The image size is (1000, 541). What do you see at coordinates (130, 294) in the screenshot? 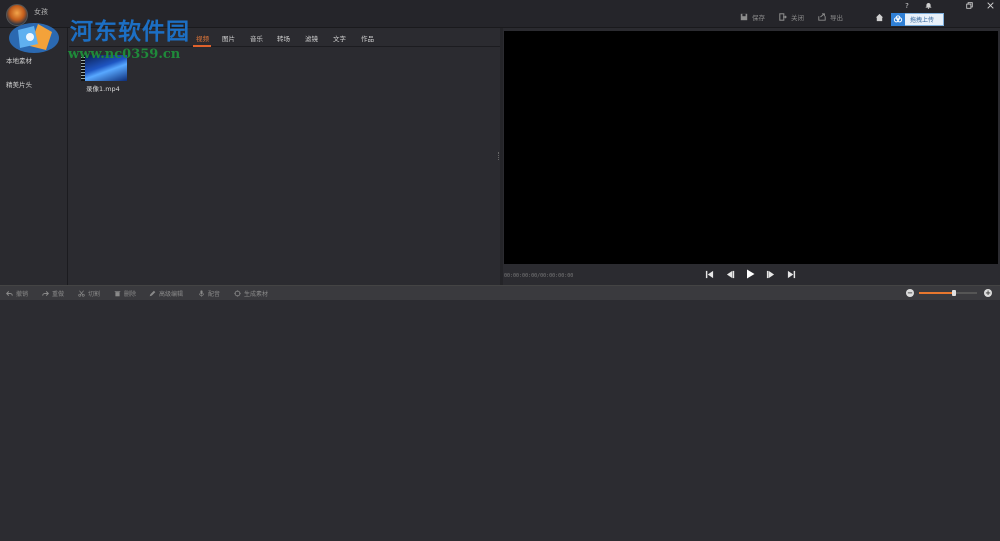
I see `delete-label: 删除` at bounding box center [130, 294].